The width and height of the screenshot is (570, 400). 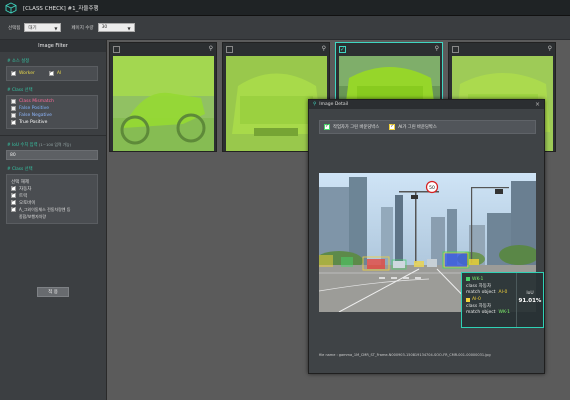 I want to click on iou-label: IoU, so click(x=530, y=293).